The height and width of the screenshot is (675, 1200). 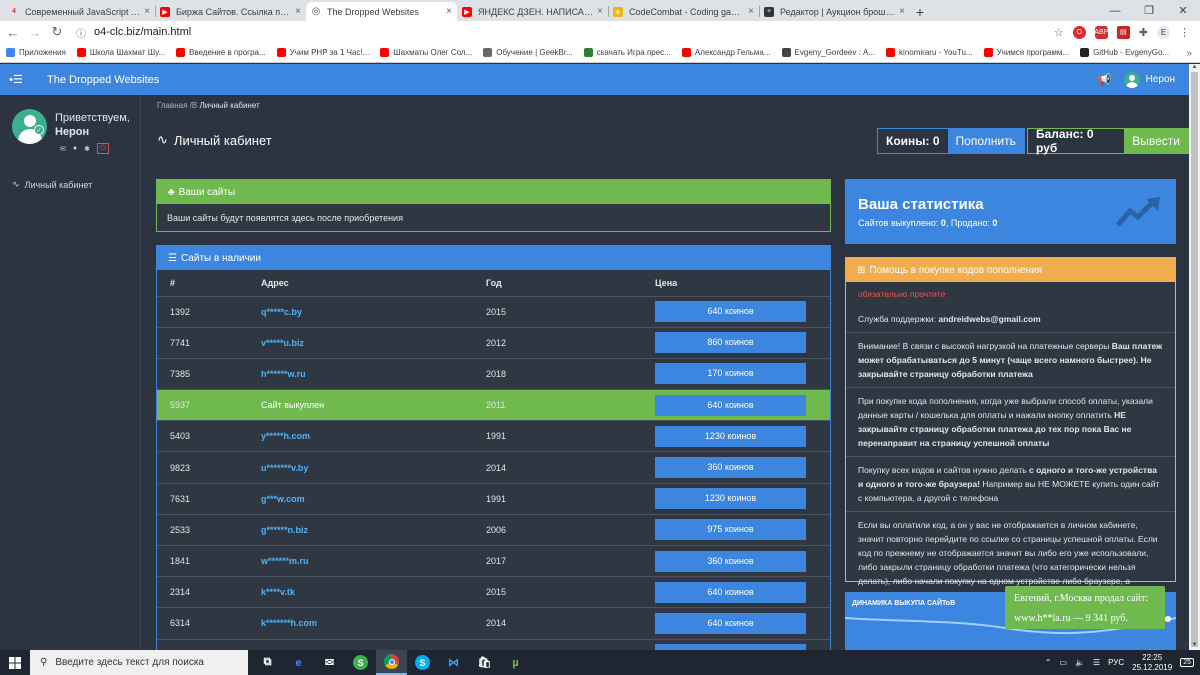 What do you see at coordinates (422, 662) in the screenshot?
I see `skype-alt-icon: S` at bounding box center [422, 662].